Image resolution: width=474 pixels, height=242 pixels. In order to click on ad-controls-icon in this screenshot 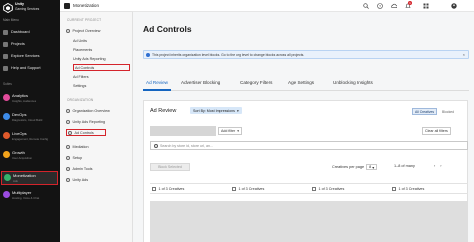, I will do `click(70, 132)`.